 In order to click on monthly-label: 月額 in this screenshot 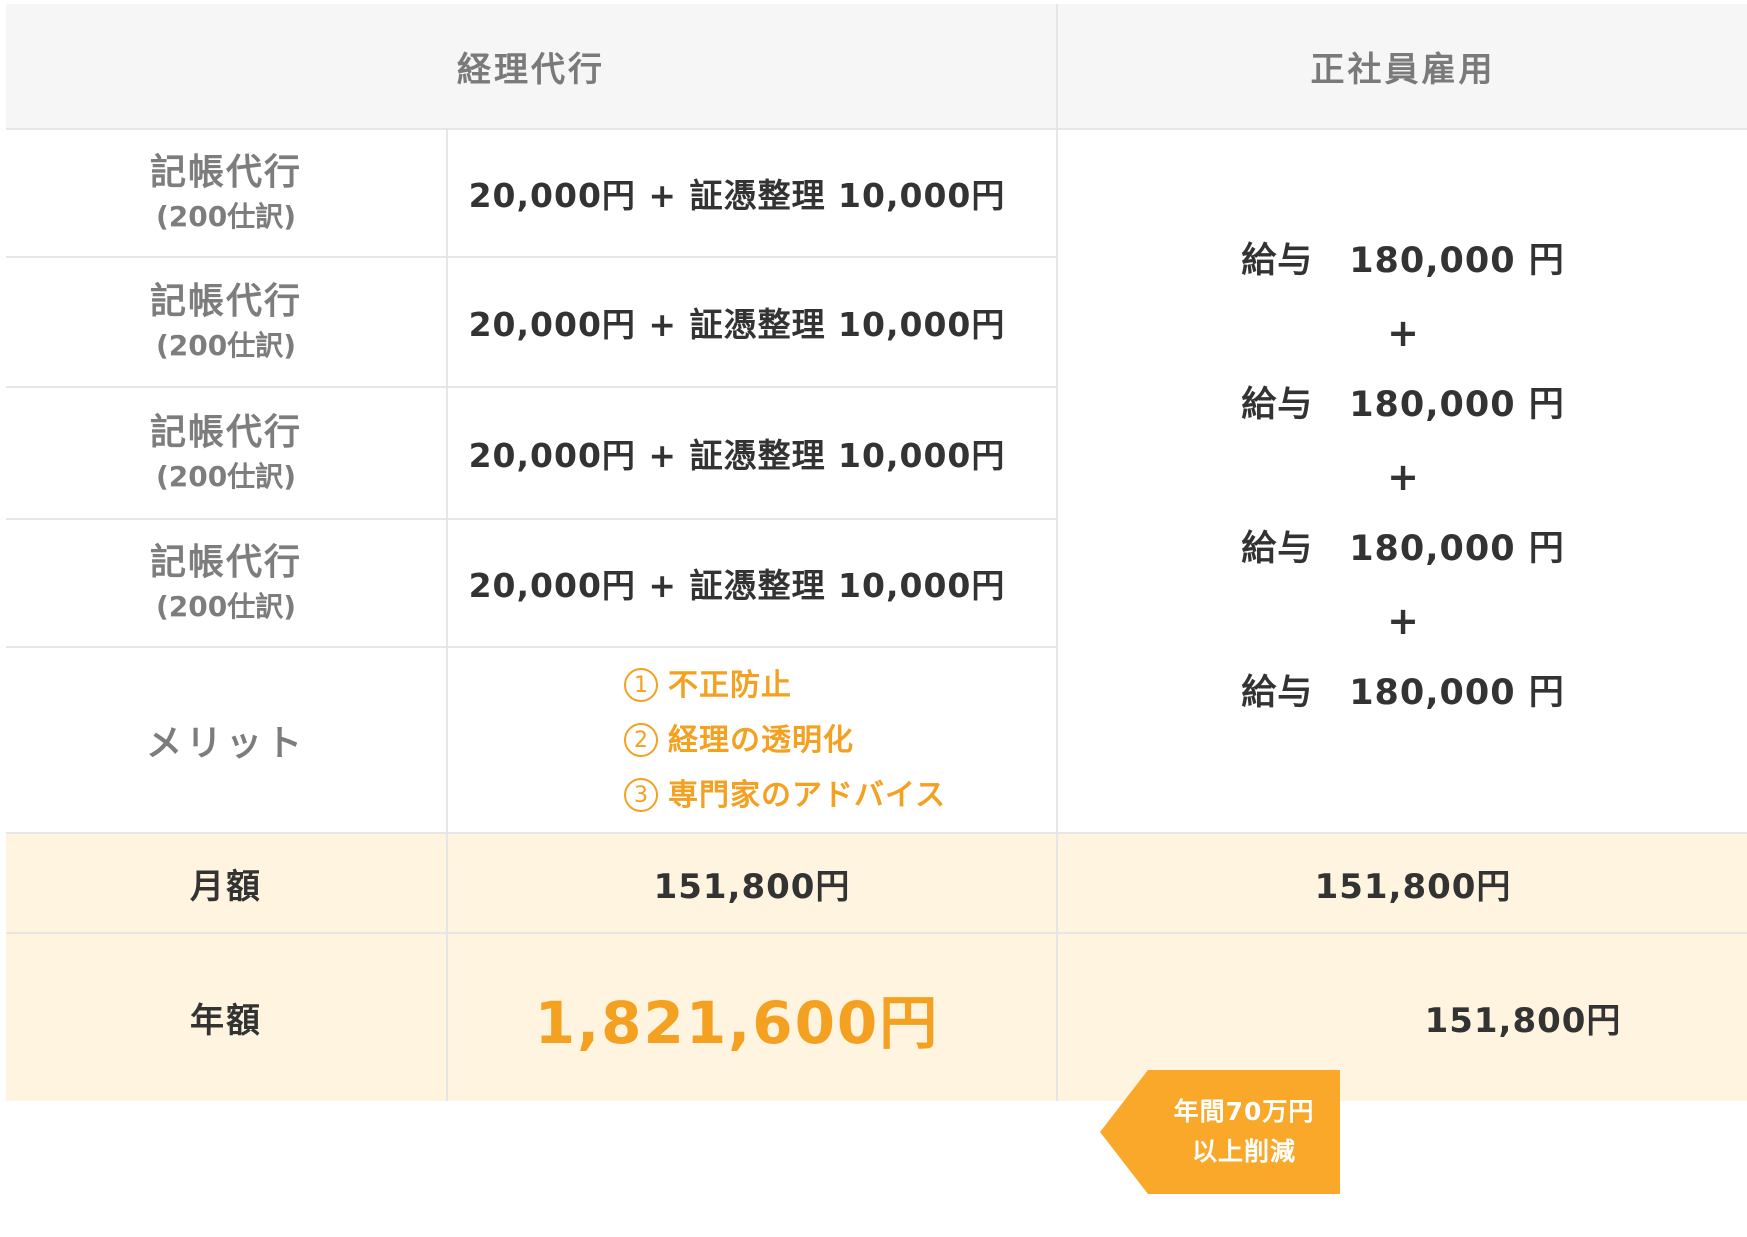, I will do `click(226, 882)`.